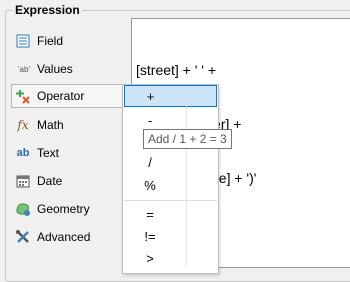  Describe the element at coordinates (187, 139) in the screenshot. I see `operator-tooltip: Add / 1 + 2 = 3` at that location.